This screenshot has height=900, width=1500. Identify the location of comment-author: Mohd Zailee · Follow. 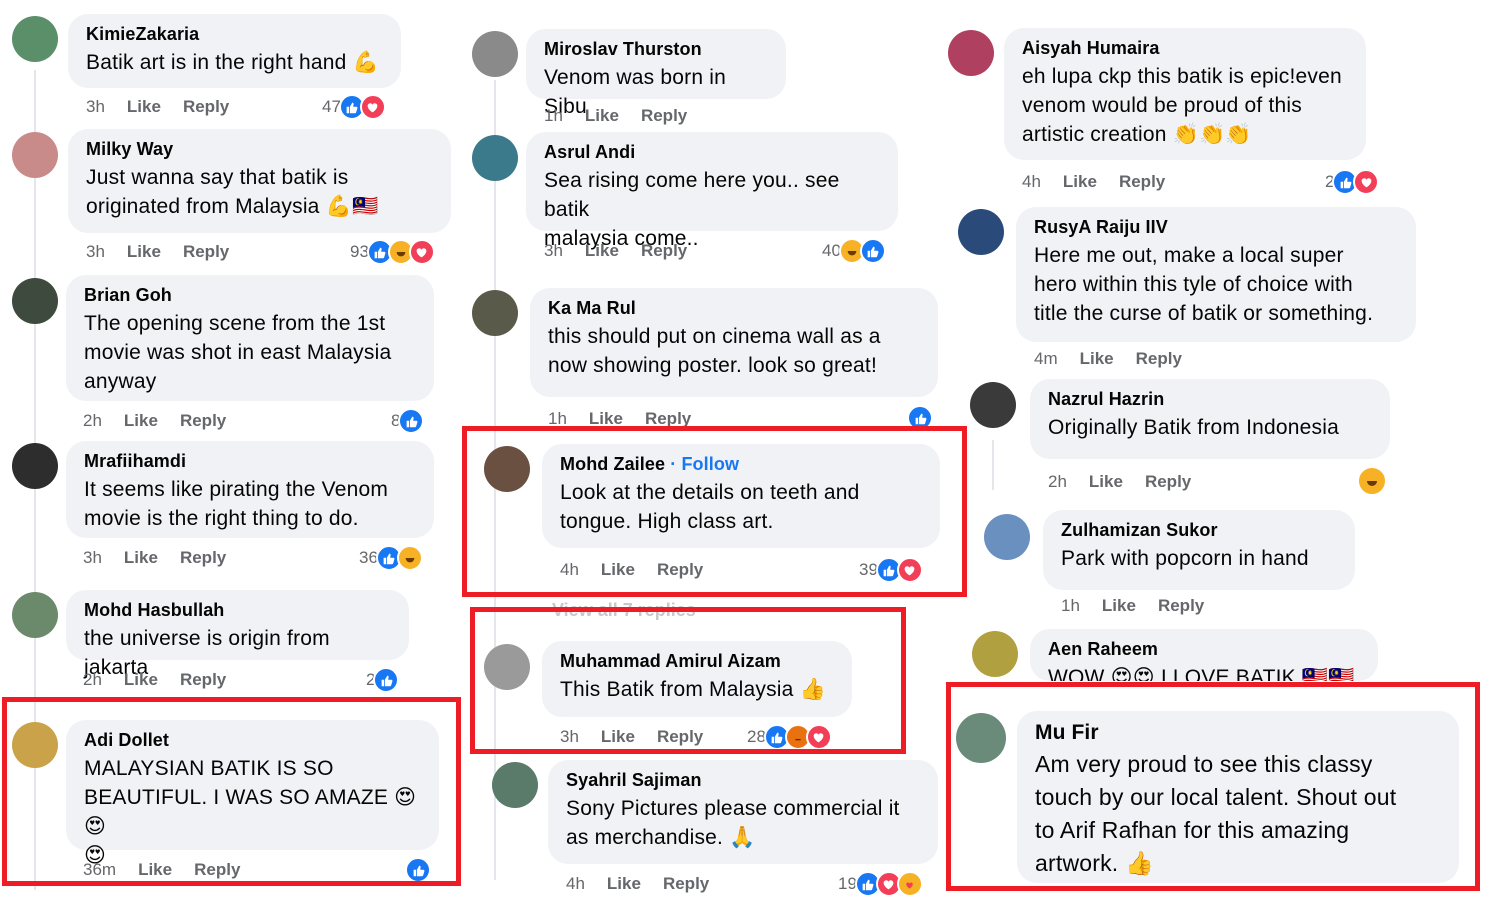
(741, 464).